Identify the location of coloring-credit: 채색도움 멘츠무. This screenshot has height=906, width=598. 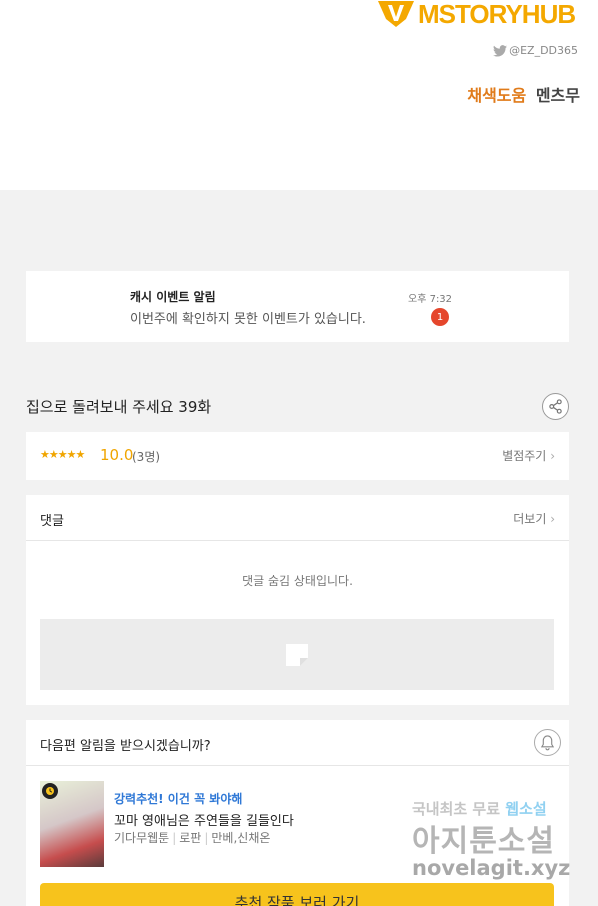
(523, 94).